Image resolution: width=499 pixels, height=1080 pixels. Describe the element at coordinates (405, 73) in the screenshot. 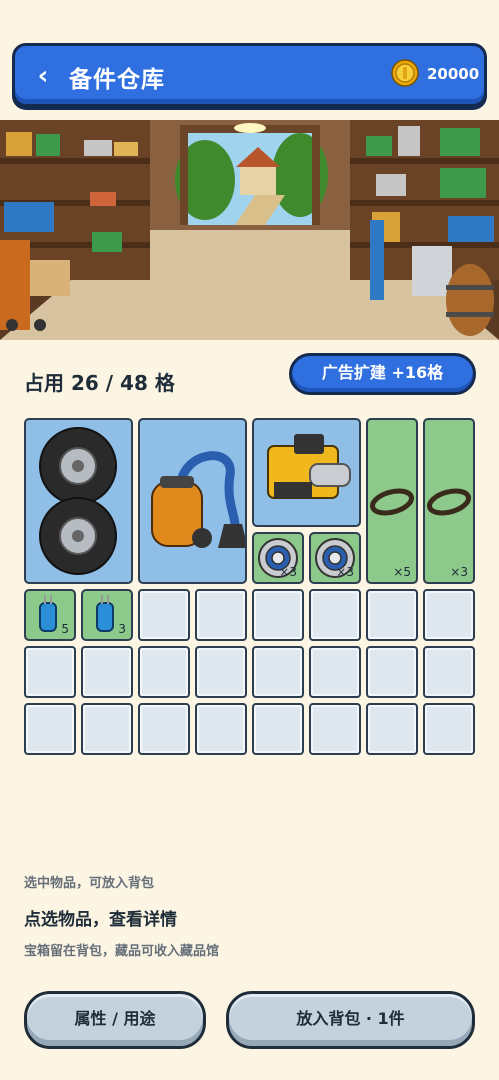

I see `gold-coin-icon` at that location.